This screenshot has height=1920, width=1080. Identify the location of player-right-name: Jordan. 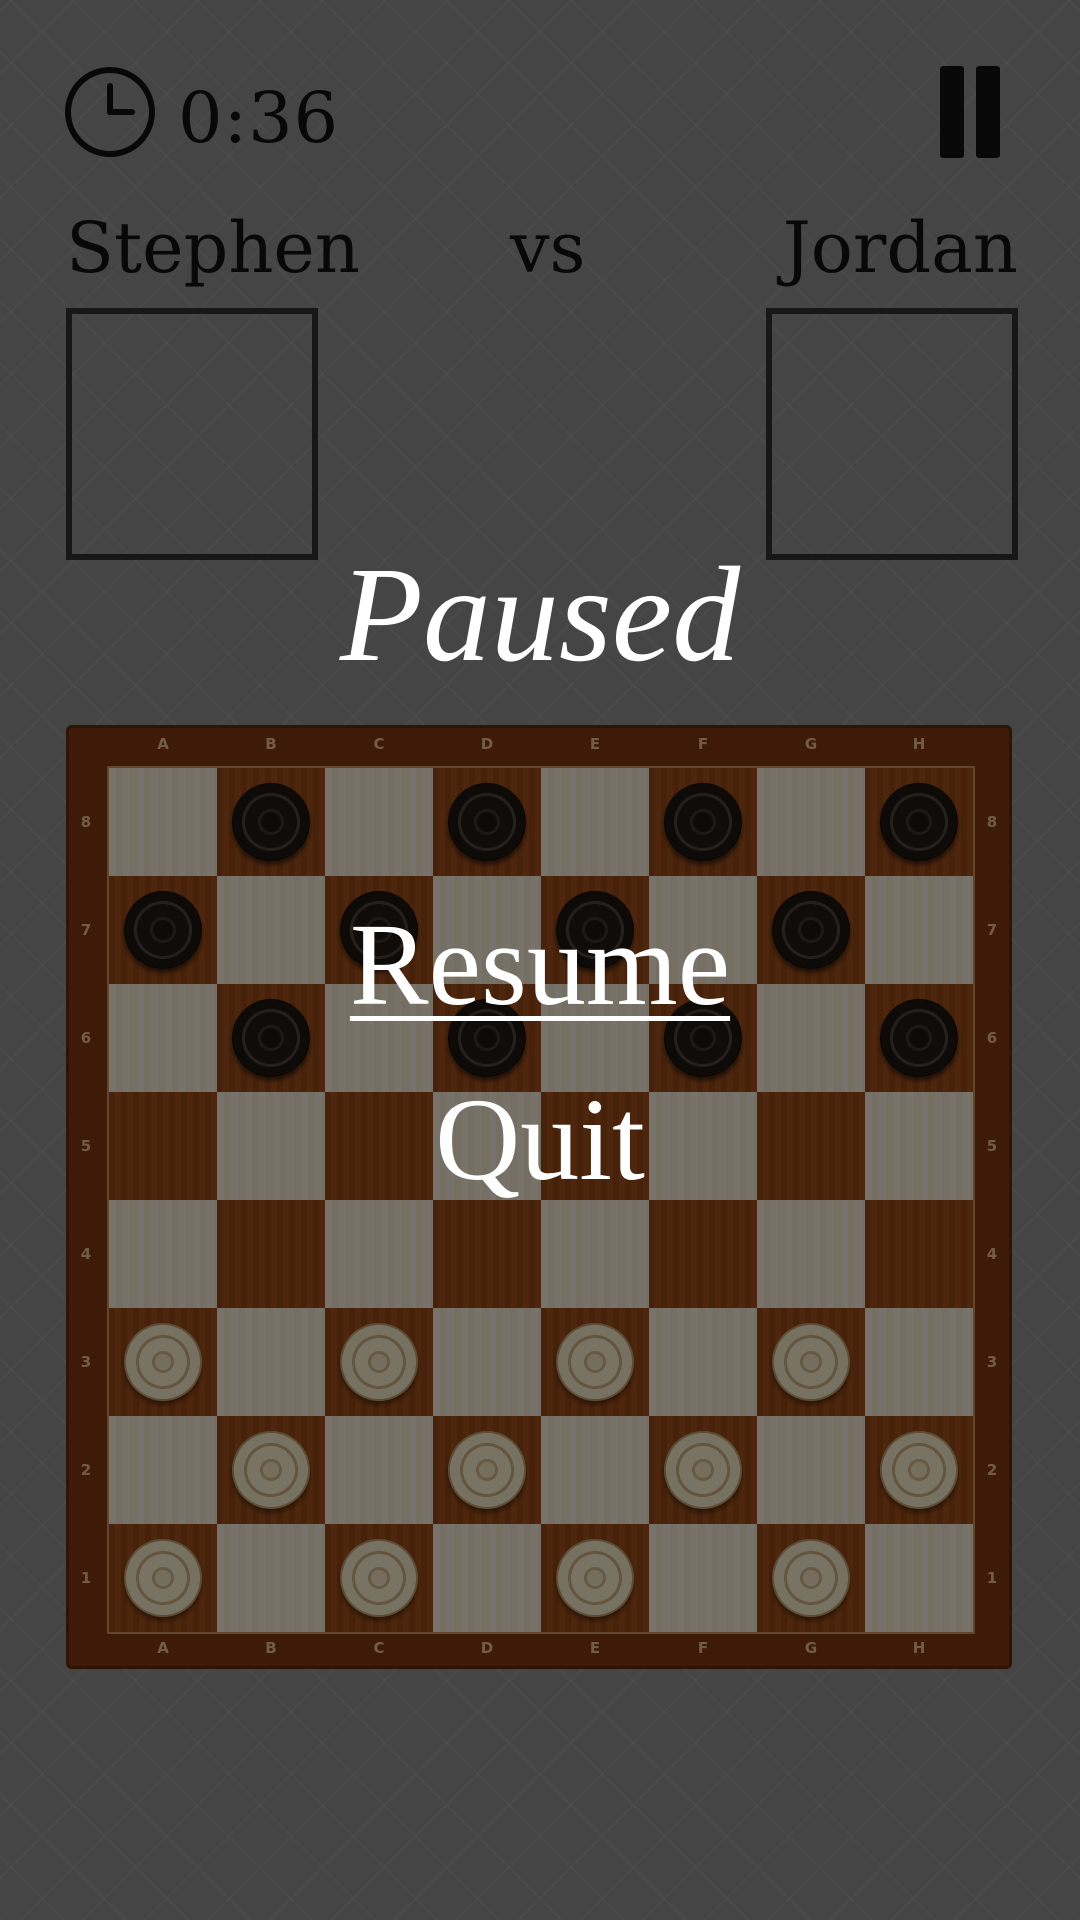
(900, 248).